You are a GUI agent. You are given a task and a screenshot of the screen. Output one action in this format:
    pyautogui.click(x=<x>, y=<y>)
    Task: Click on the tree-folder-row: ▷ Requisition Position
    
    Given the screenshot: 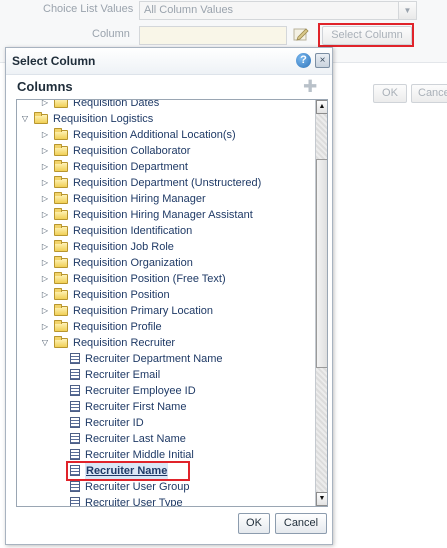 What is the action you would take?
    pyautogui.click(x=165, y=295)
    